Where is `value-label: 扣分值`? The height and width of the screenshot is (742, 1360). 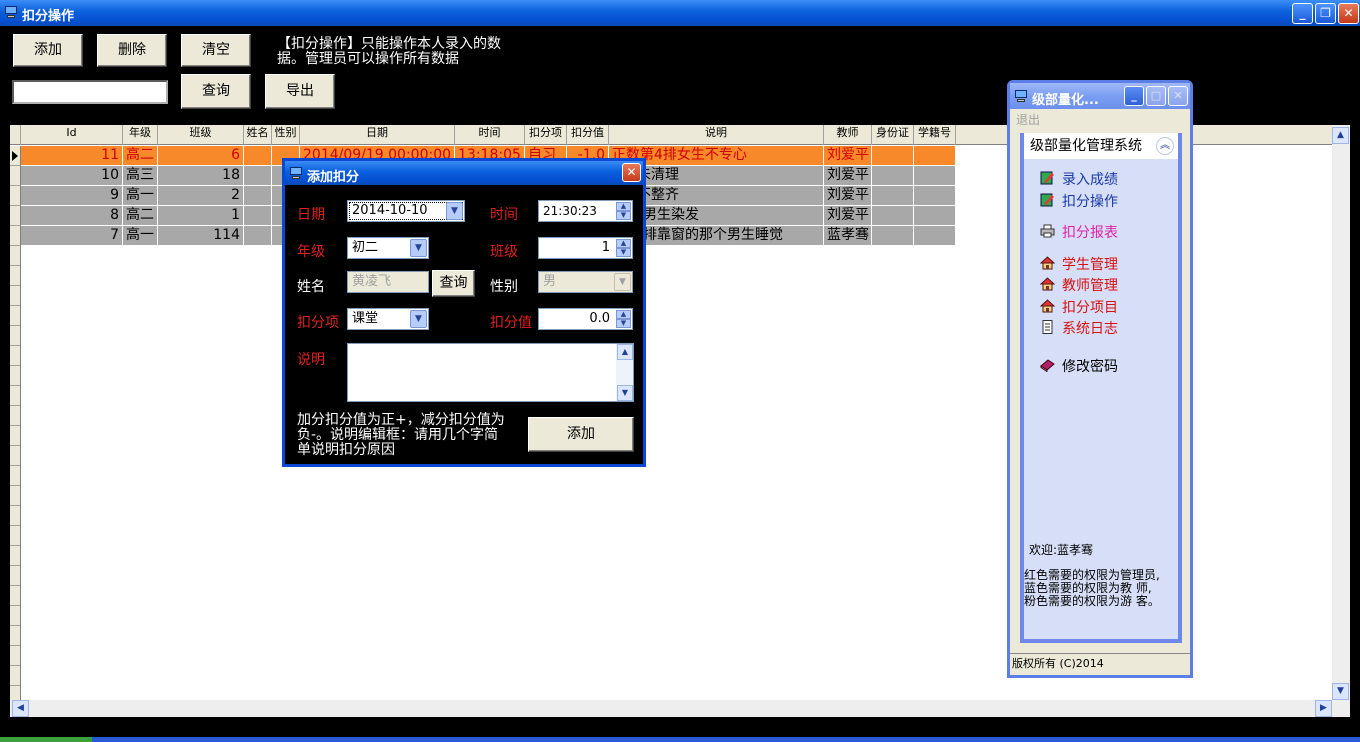
value-label: 扣分值 is located at coordinates (511, 323).